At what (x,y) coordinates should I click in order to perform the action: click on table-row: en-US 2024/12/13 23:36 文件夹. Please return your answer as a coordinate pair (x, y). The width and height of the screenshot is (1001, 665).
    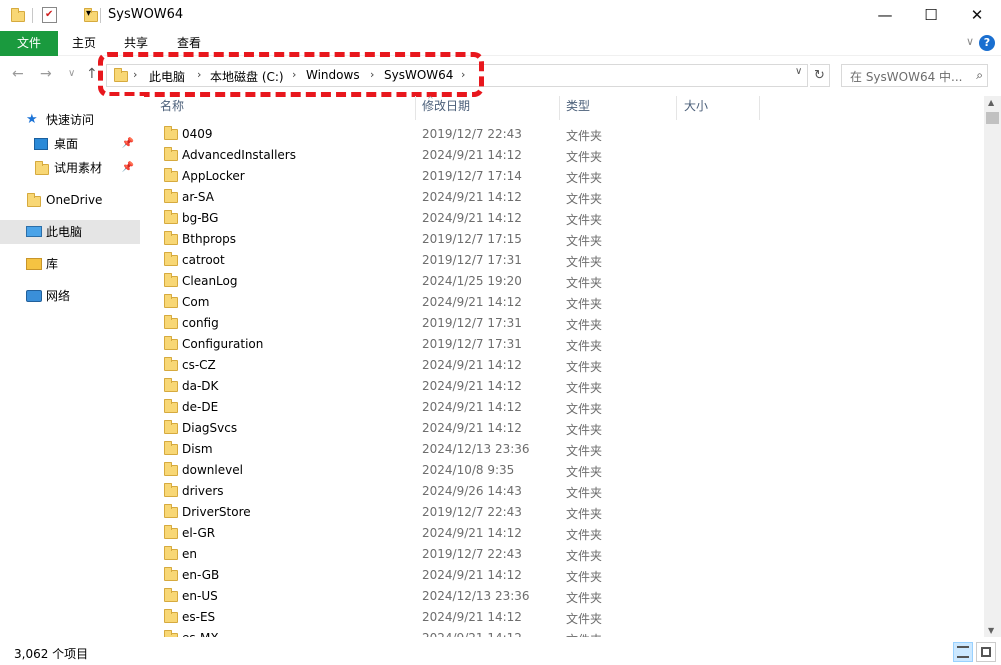
    Looking at the image, I should click on (566, 596).